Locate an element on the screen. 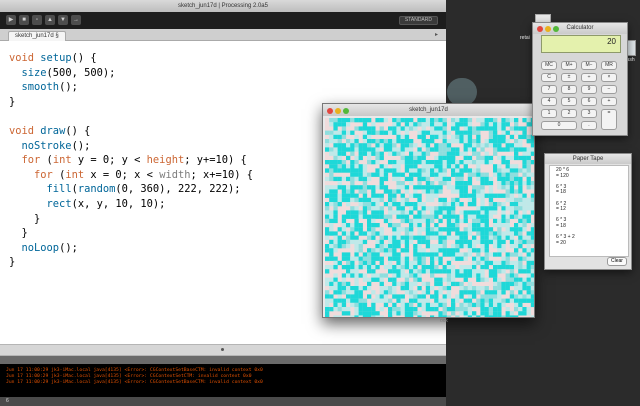  calculator-key: M+ is located at coordinates (569, 65).